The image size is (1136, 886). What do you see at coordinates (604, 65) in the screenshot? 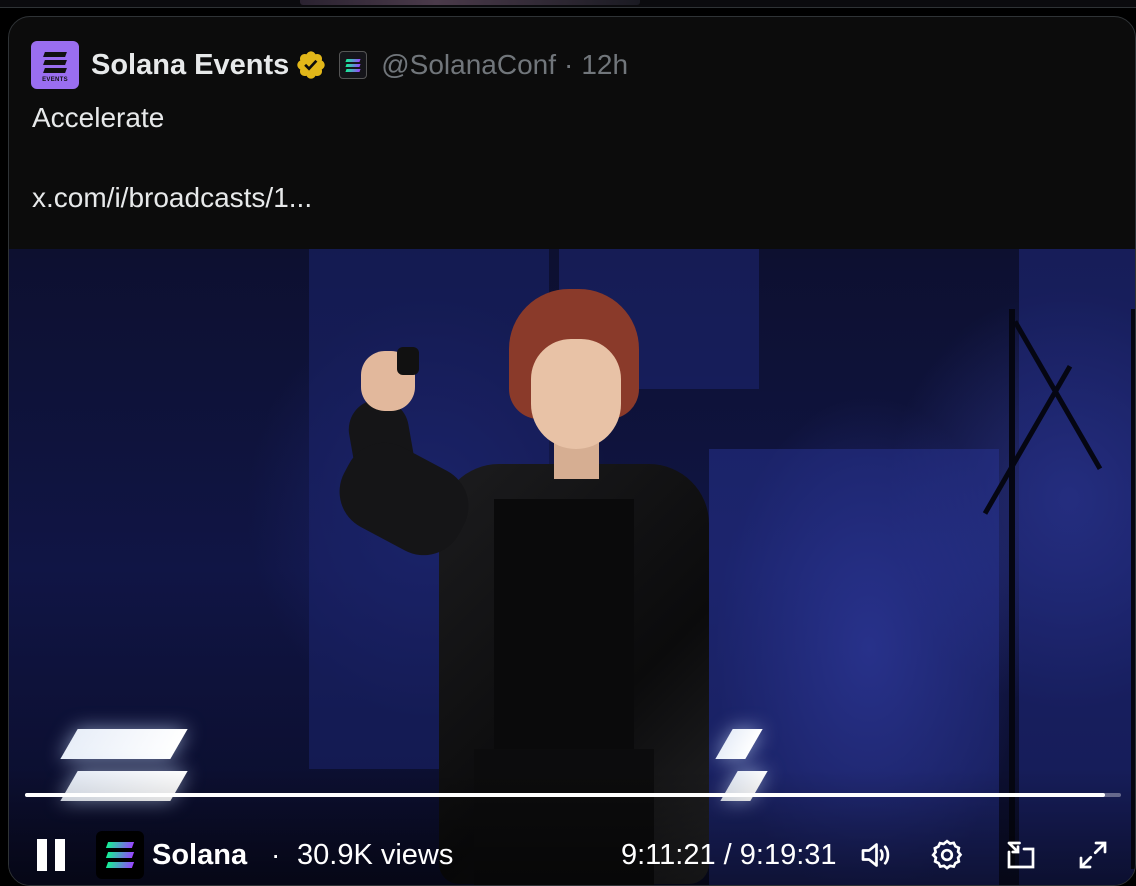
I see `post-time: 12h` at bounding box center [604, 65].